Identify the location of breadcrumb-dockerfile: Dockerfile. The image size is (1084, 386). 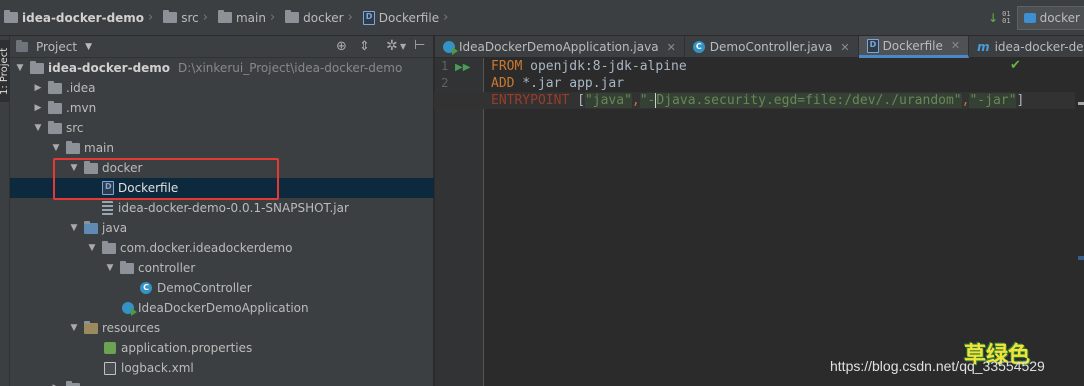
(399, 18).